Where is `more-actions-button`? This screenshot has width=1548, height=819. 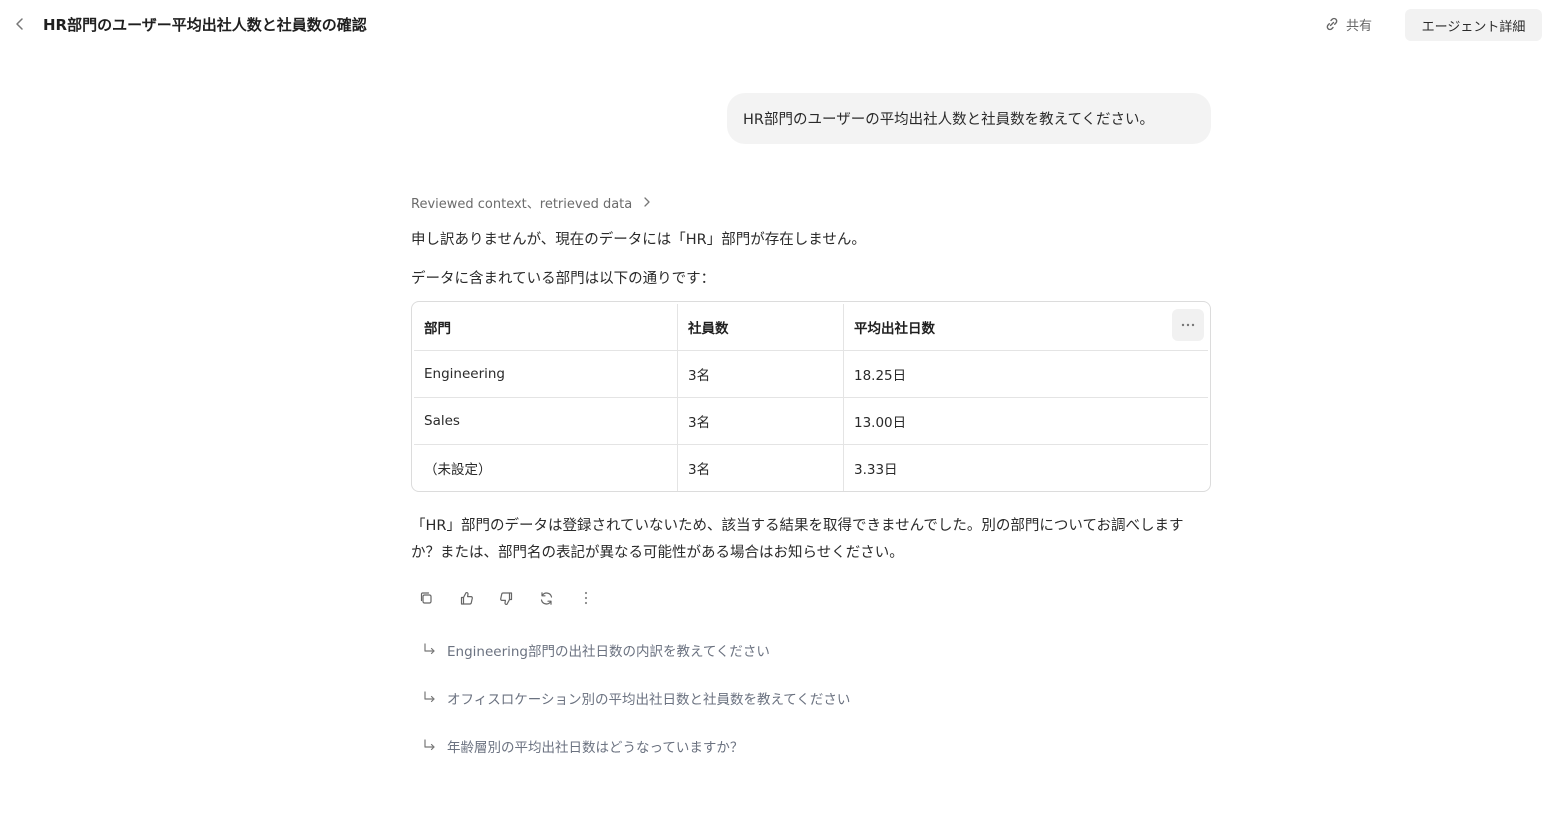
more-actions-button is located at coordinates (586, 598).